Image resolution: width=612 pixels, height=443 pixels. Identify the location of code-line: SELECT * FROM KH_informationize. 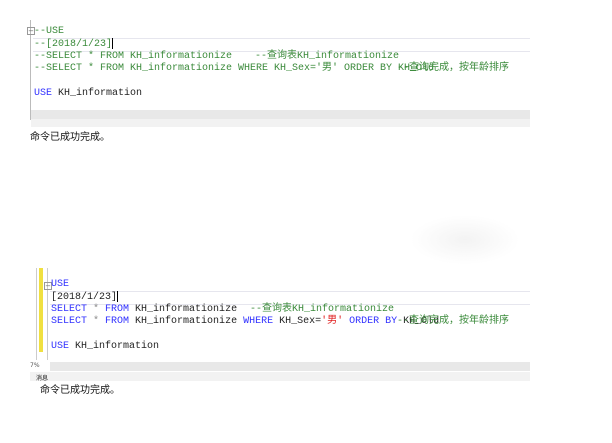
(144, 310).